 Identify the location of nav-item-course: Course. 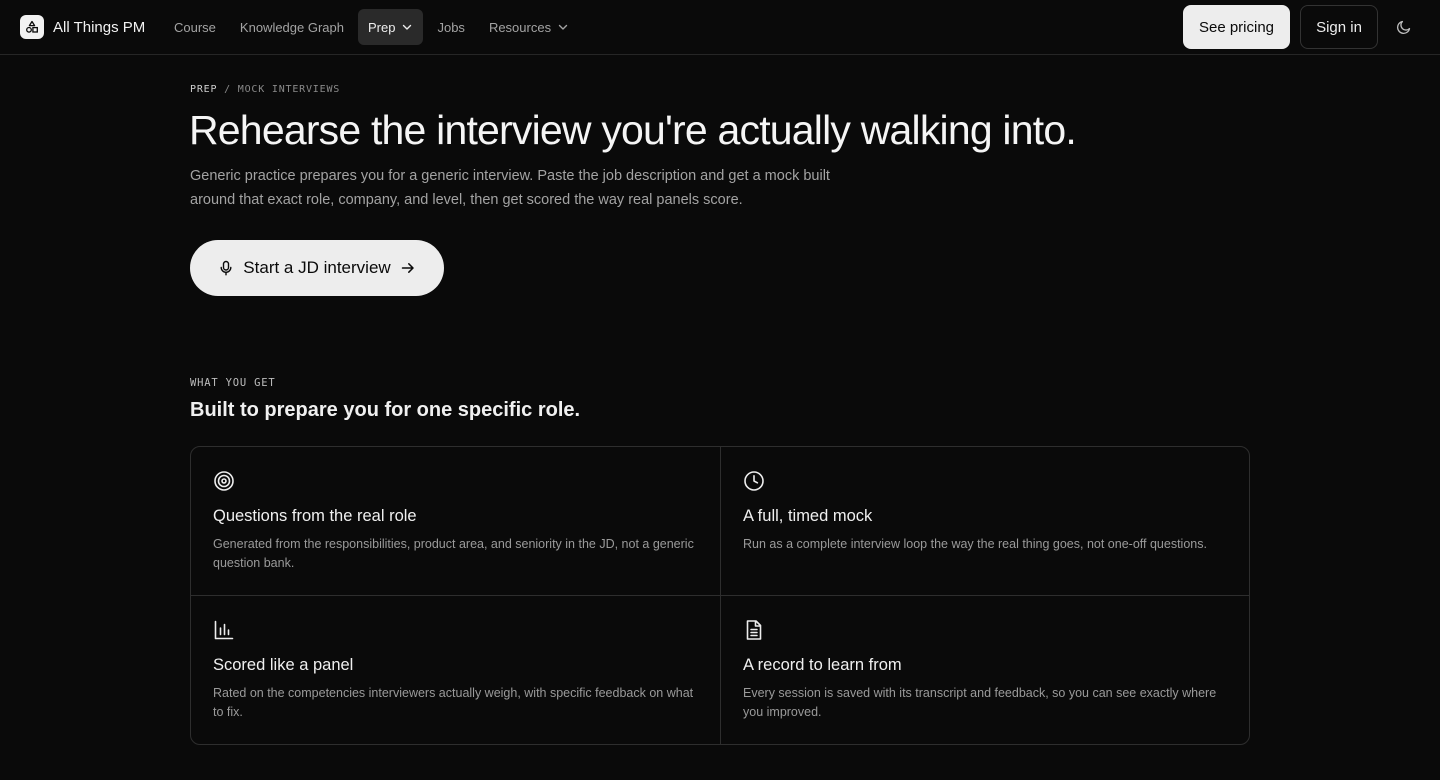
(195, 27).